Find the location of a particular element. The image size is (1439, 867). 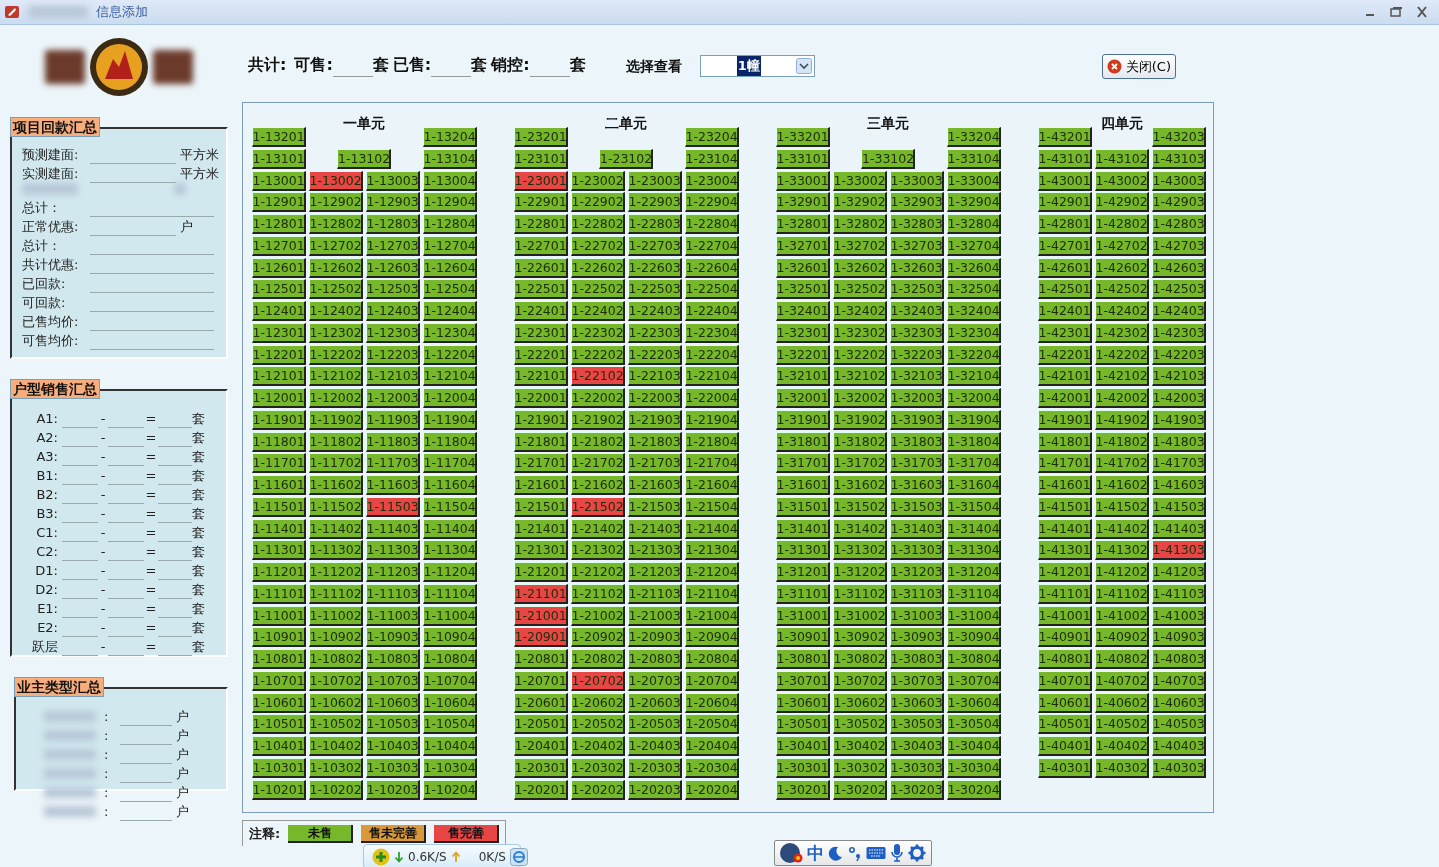

apartment-button: 1-11604 is located at coordinates (449, 485).